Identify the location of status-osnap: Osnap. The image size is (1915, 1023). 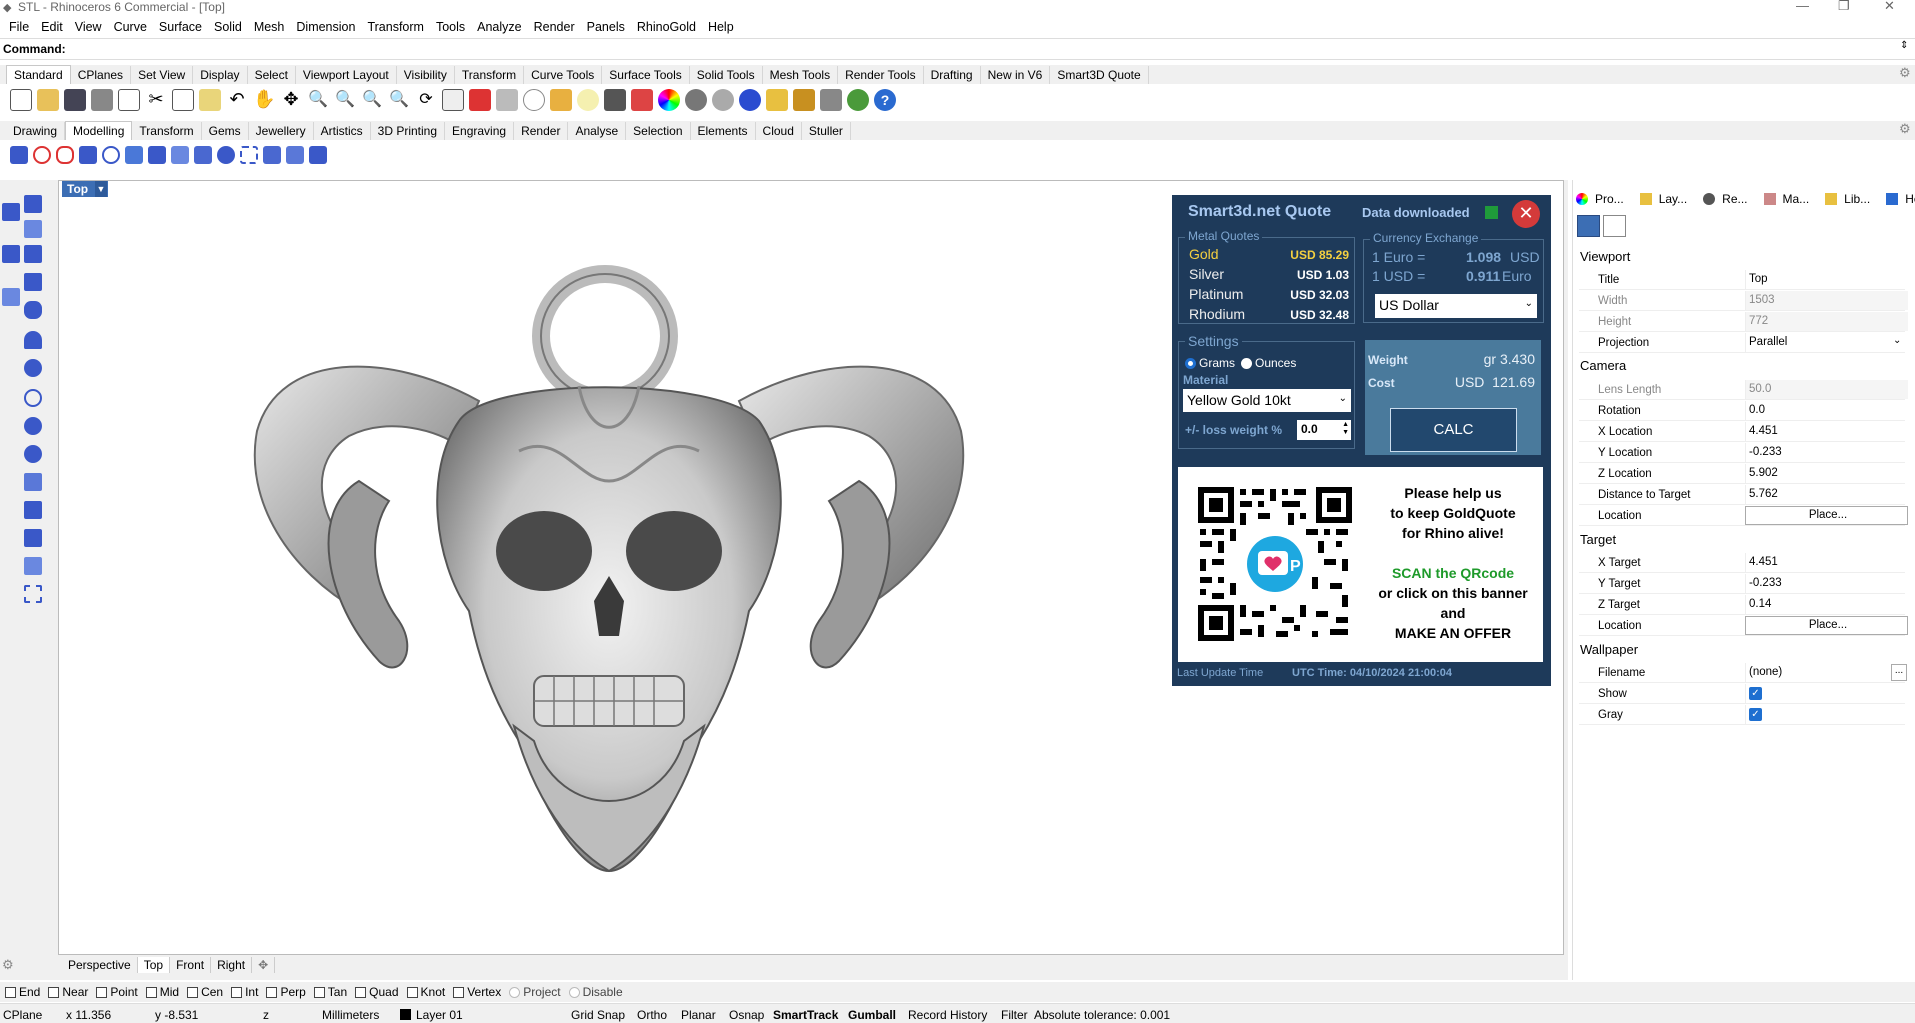
(746, 1015).